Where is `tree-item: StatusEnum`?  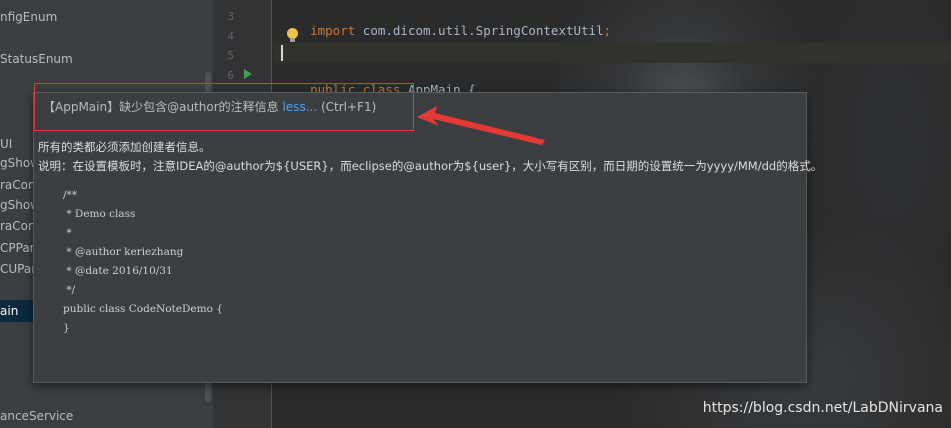
tree-item: StatusEnum is located at coordinates (36, 61).